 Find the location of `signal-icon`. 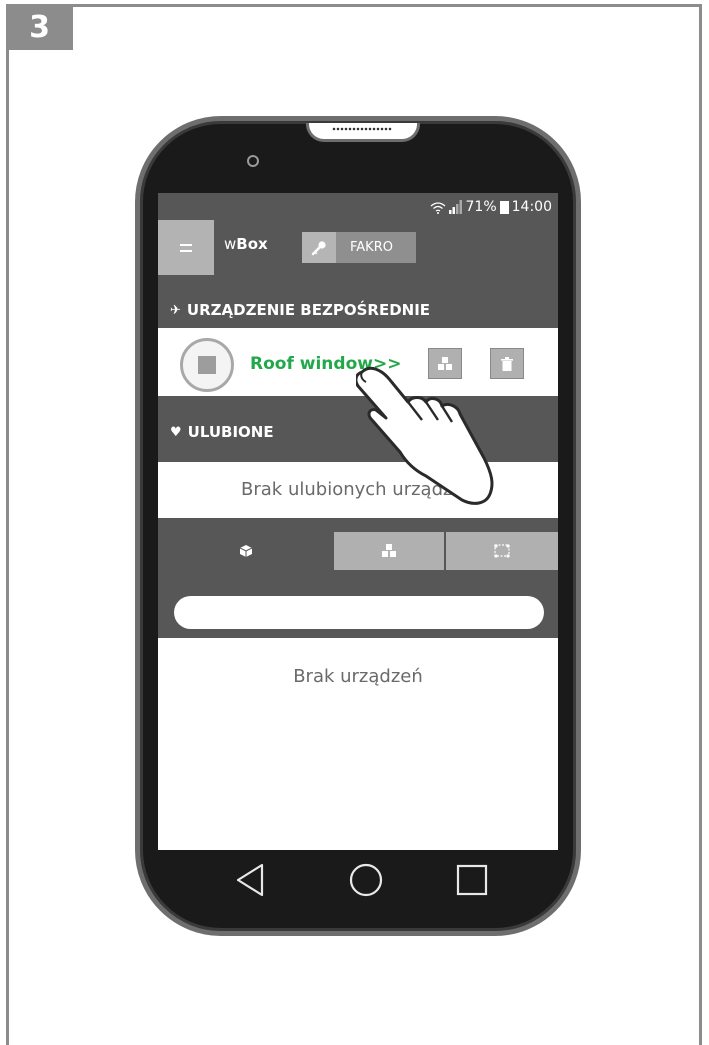

signal-icon is located at coordinates (455, 207).